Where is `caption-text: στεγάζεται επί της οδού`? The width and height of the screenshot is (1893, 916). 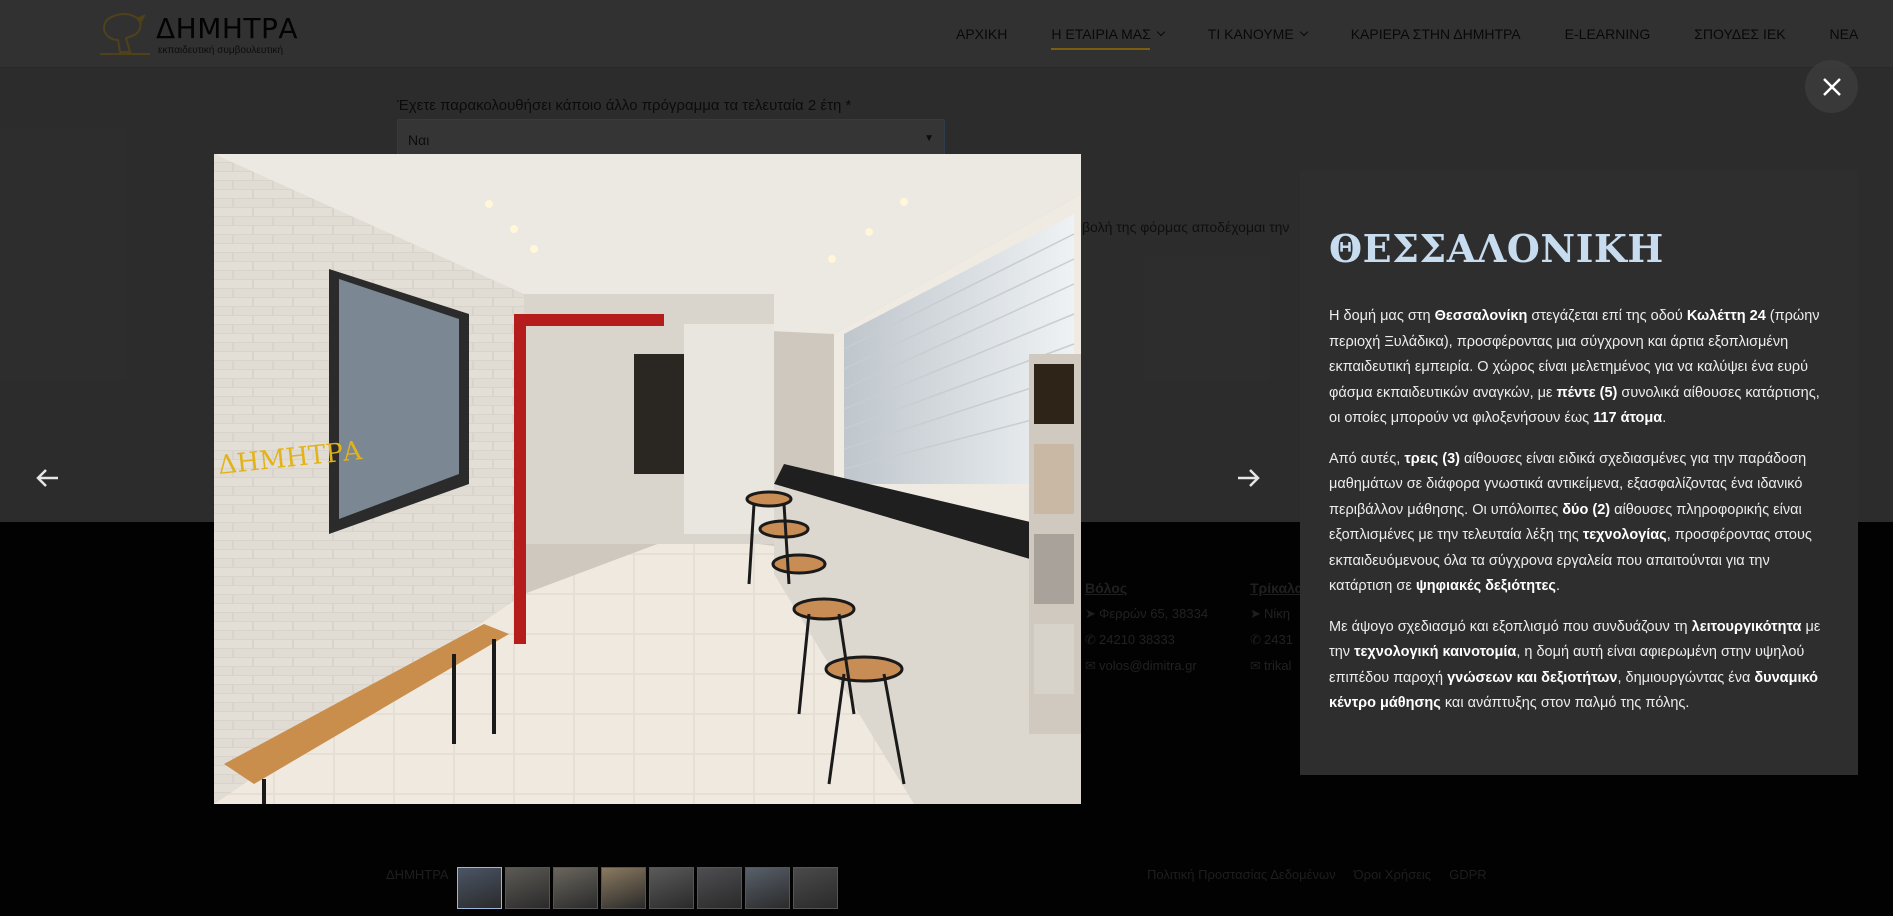
caption-text: στεγάζεται επί της οδού is located at coordinates (1607, 316).